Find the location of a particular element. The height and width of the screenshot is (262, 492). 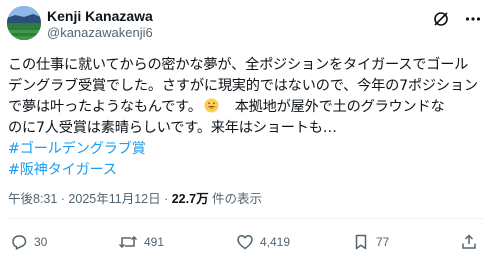

avatar-stadium-icon is located at coordinates (24, 23).